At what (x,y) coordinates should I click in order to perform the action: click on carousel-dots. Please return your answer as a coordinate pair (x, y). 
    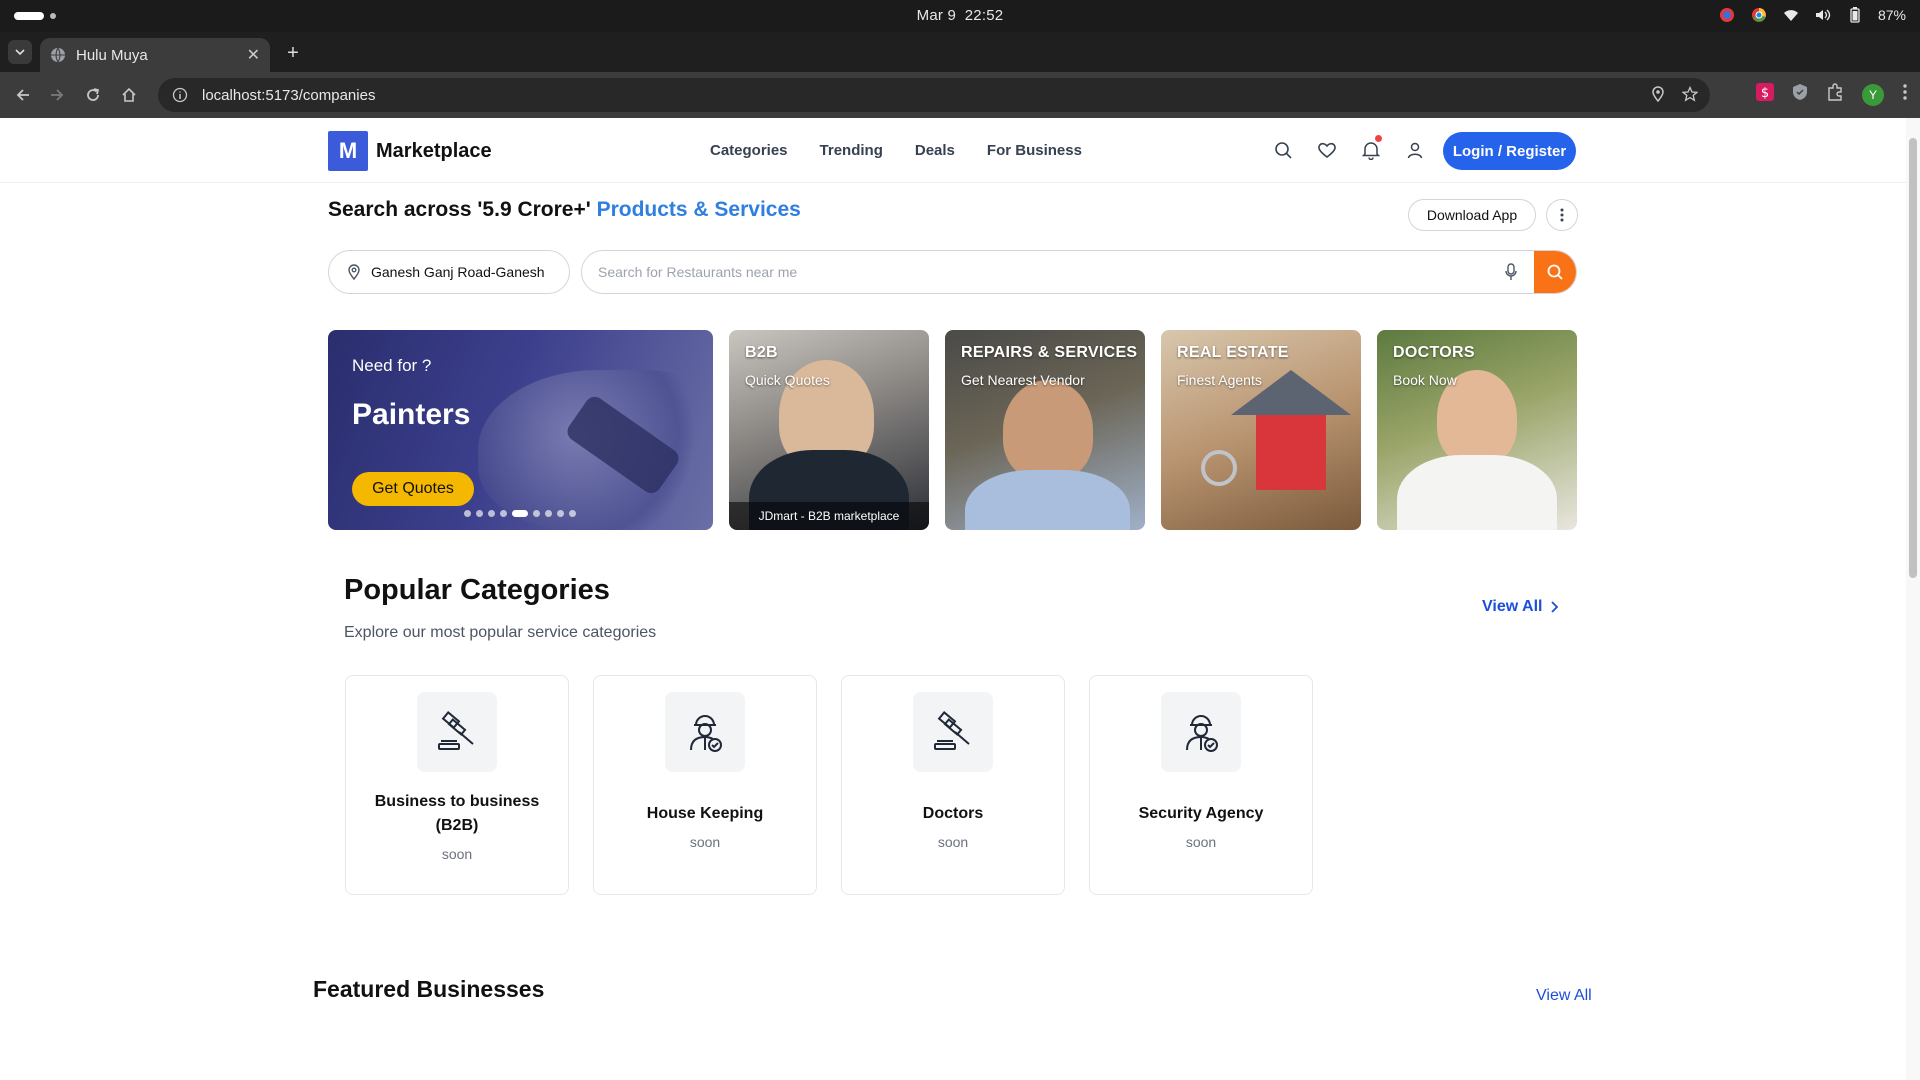
    Looking at the image, I should click on (520, 513).